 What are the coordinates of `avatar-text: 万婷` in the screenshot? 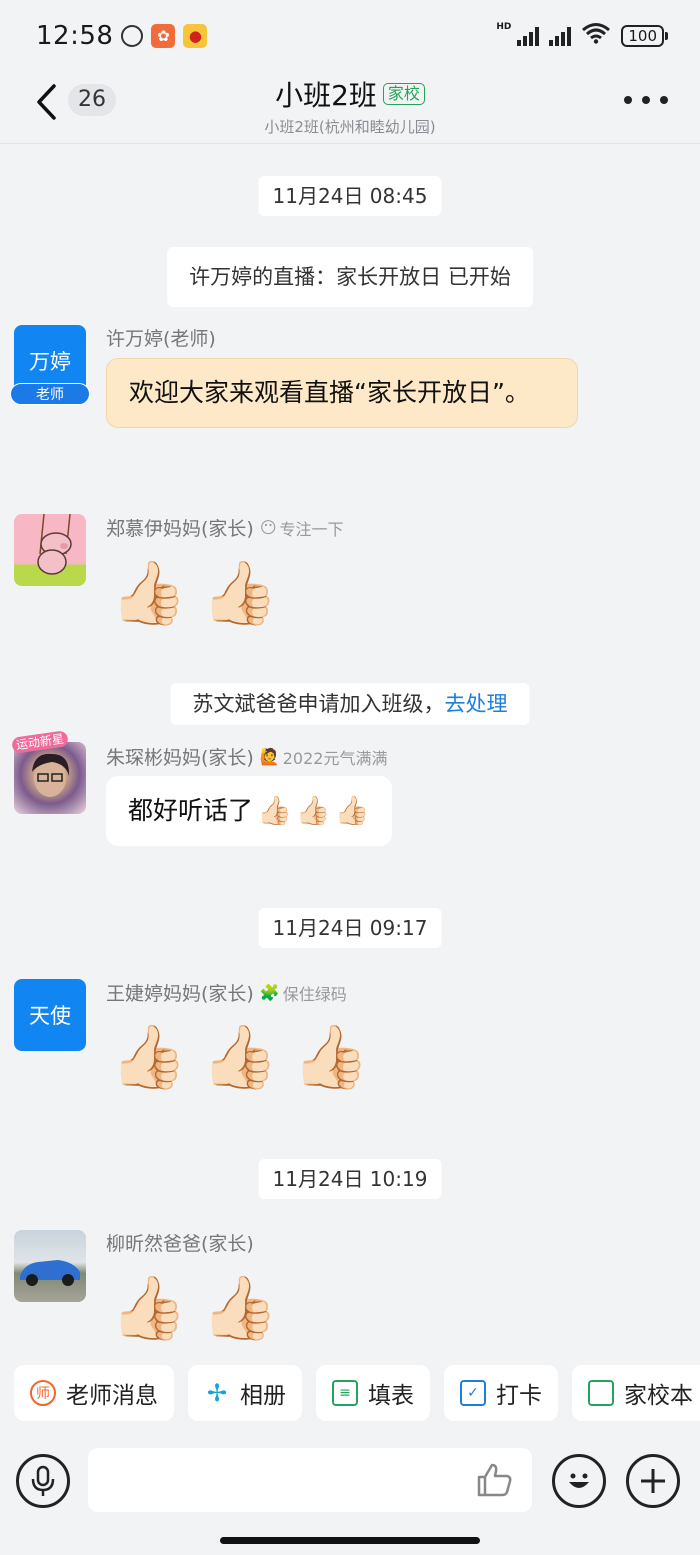 It's located at (50, 362).